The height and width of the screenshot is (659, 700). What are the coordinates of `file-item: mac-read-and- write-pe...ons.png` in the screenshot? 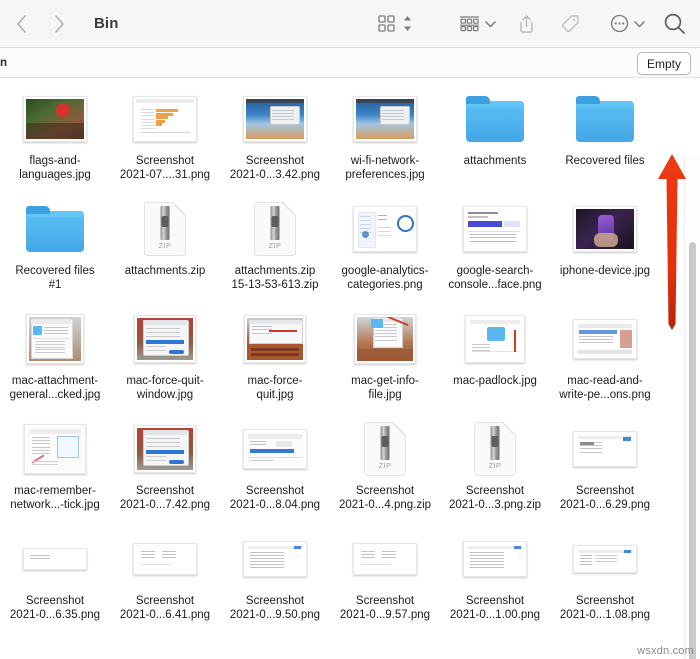 It's located at (605, 359).